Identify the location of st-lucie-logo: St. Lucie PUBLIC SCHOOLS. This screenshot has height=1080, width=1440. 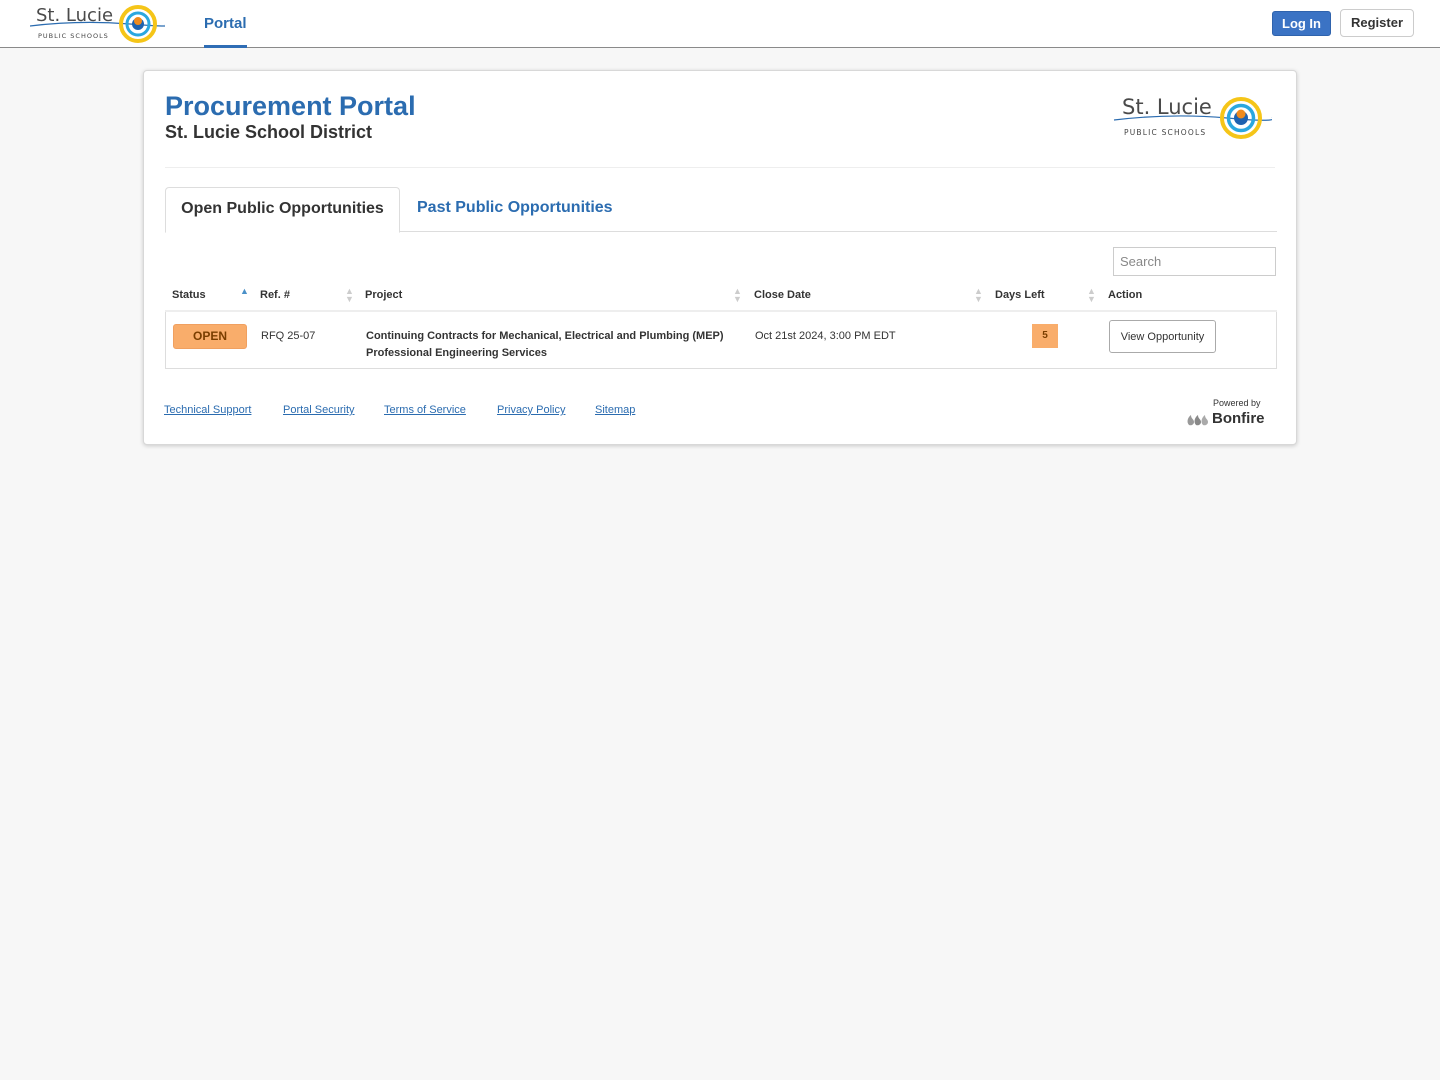
(99, 24).